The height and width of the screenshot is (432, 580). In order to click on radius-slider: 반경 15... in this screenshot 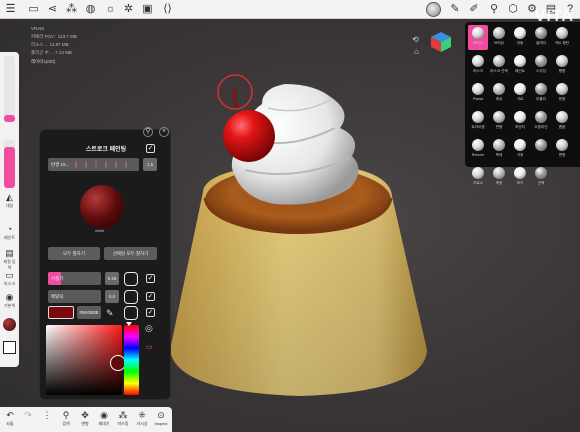, I will do `click(93, 164)`.